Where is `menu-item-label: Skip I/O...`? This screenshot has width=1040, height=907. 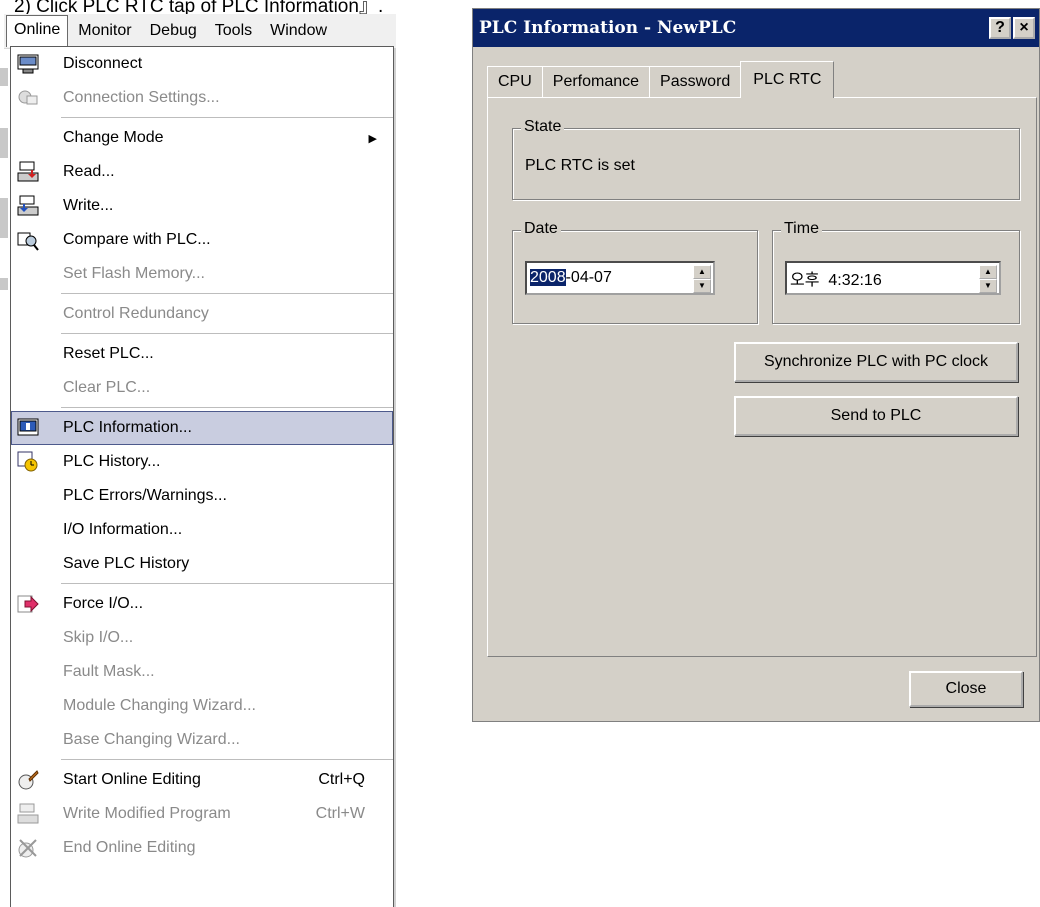
menu-item-label: Skip I/O... is located at coordinates (98, 637).